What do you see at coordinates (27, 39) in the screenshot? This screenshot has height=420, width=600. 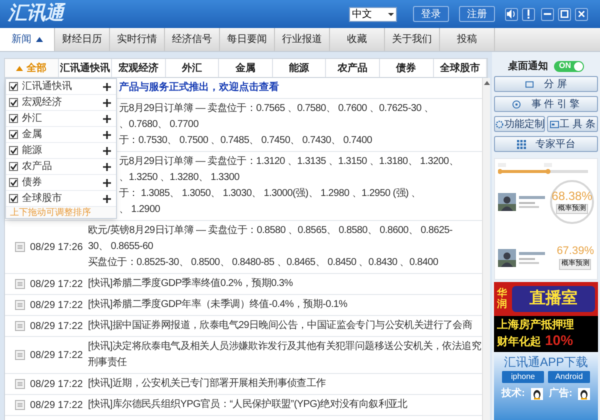 I see `nav-tab: 新闻` at bounding box center [27, 39].